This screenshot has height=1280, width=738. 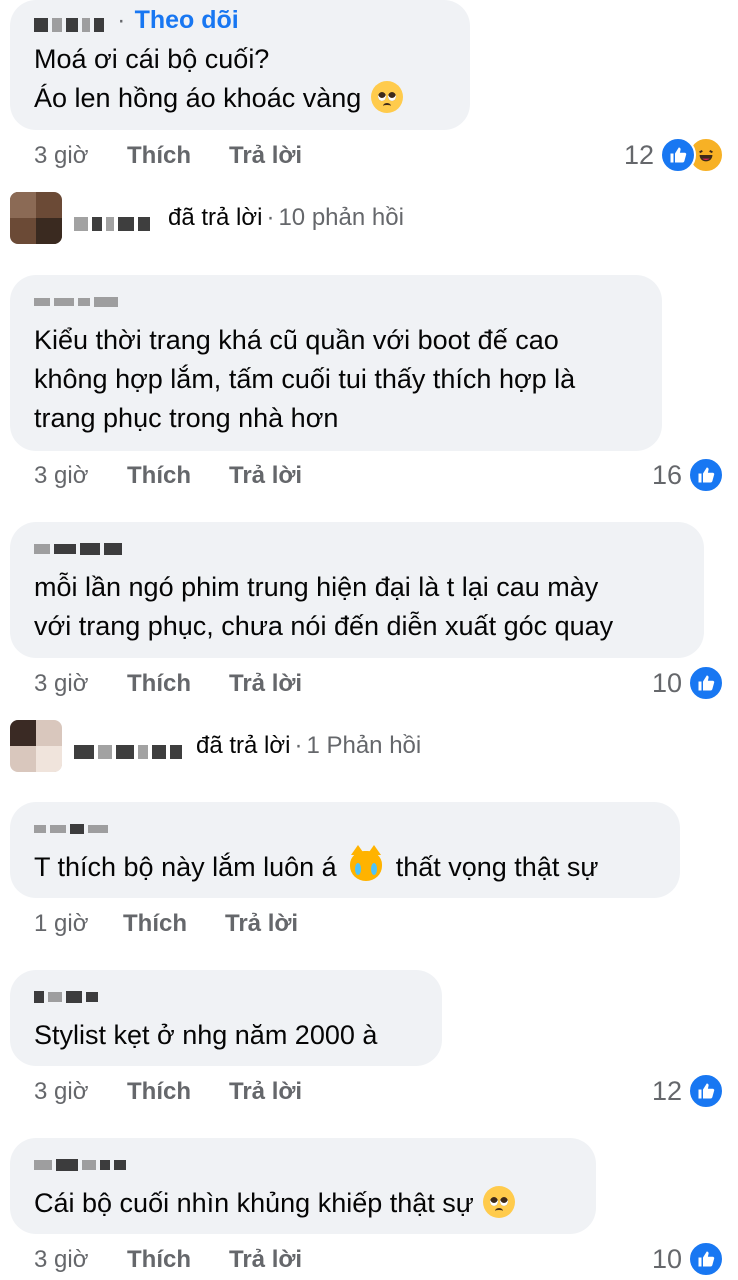 I want to click on comment-author: · Theo dõi, so click(x=136, y=20).